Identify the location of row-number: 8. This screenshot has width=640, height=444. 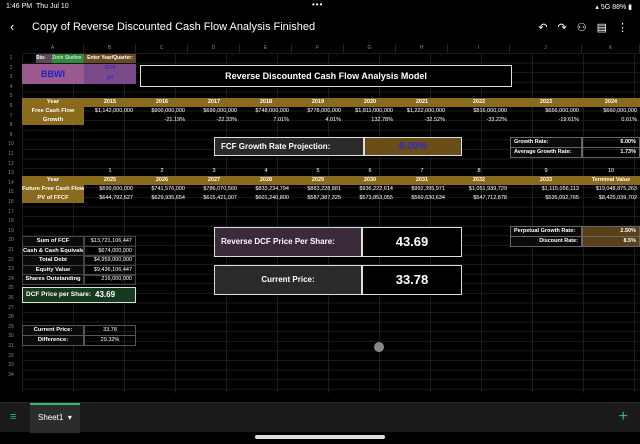
(11, 125).